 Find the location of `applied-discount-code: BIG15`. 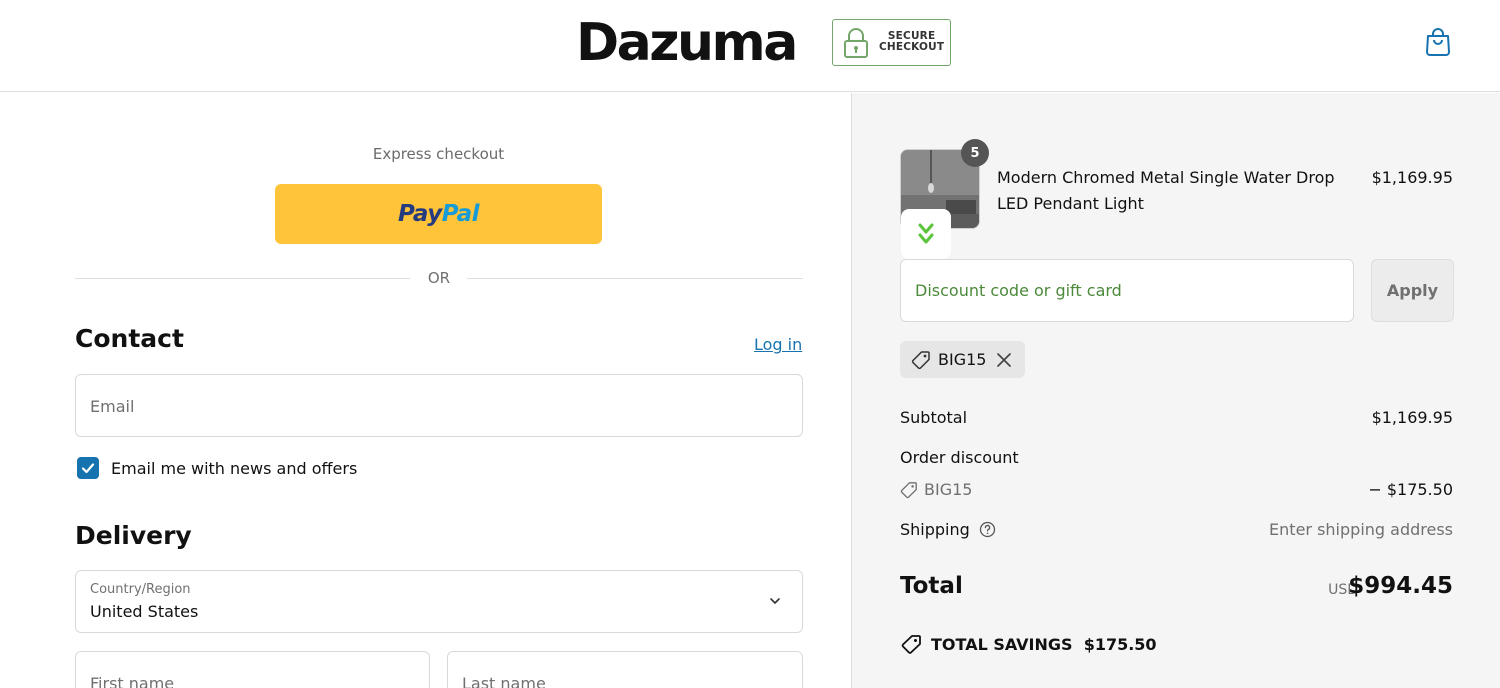

applied-discount-code: BIG15 is located at coordinates (962, 359).